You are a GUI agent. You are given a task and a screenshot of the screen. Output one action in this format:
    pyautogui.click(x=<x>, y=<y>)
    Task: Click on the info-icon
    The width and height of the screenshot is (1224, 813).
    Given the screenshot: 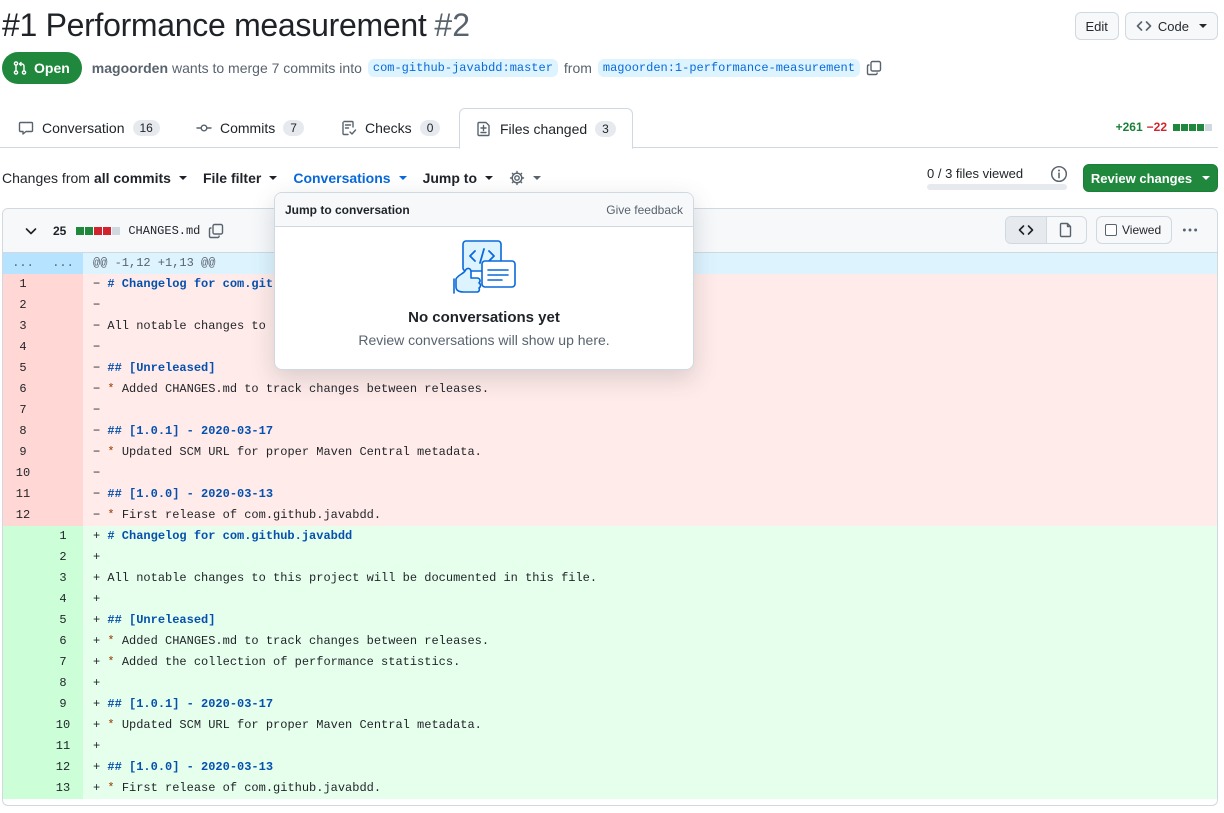 What is the action you would take?
    pyautogui.click(x=1059, y=174)
    